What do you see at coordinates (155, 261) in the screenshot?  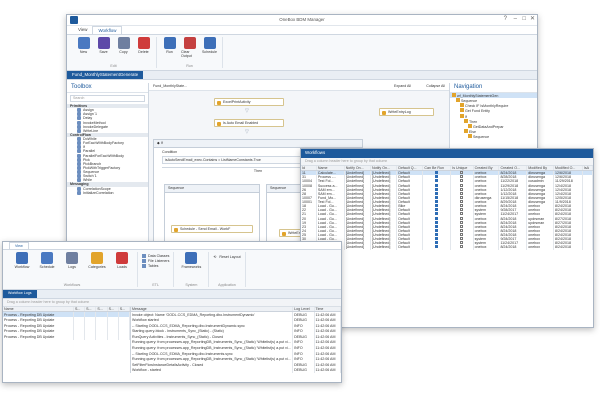 I see `small-ribbon-button: File Listeners` at bounding box center [155, 261].